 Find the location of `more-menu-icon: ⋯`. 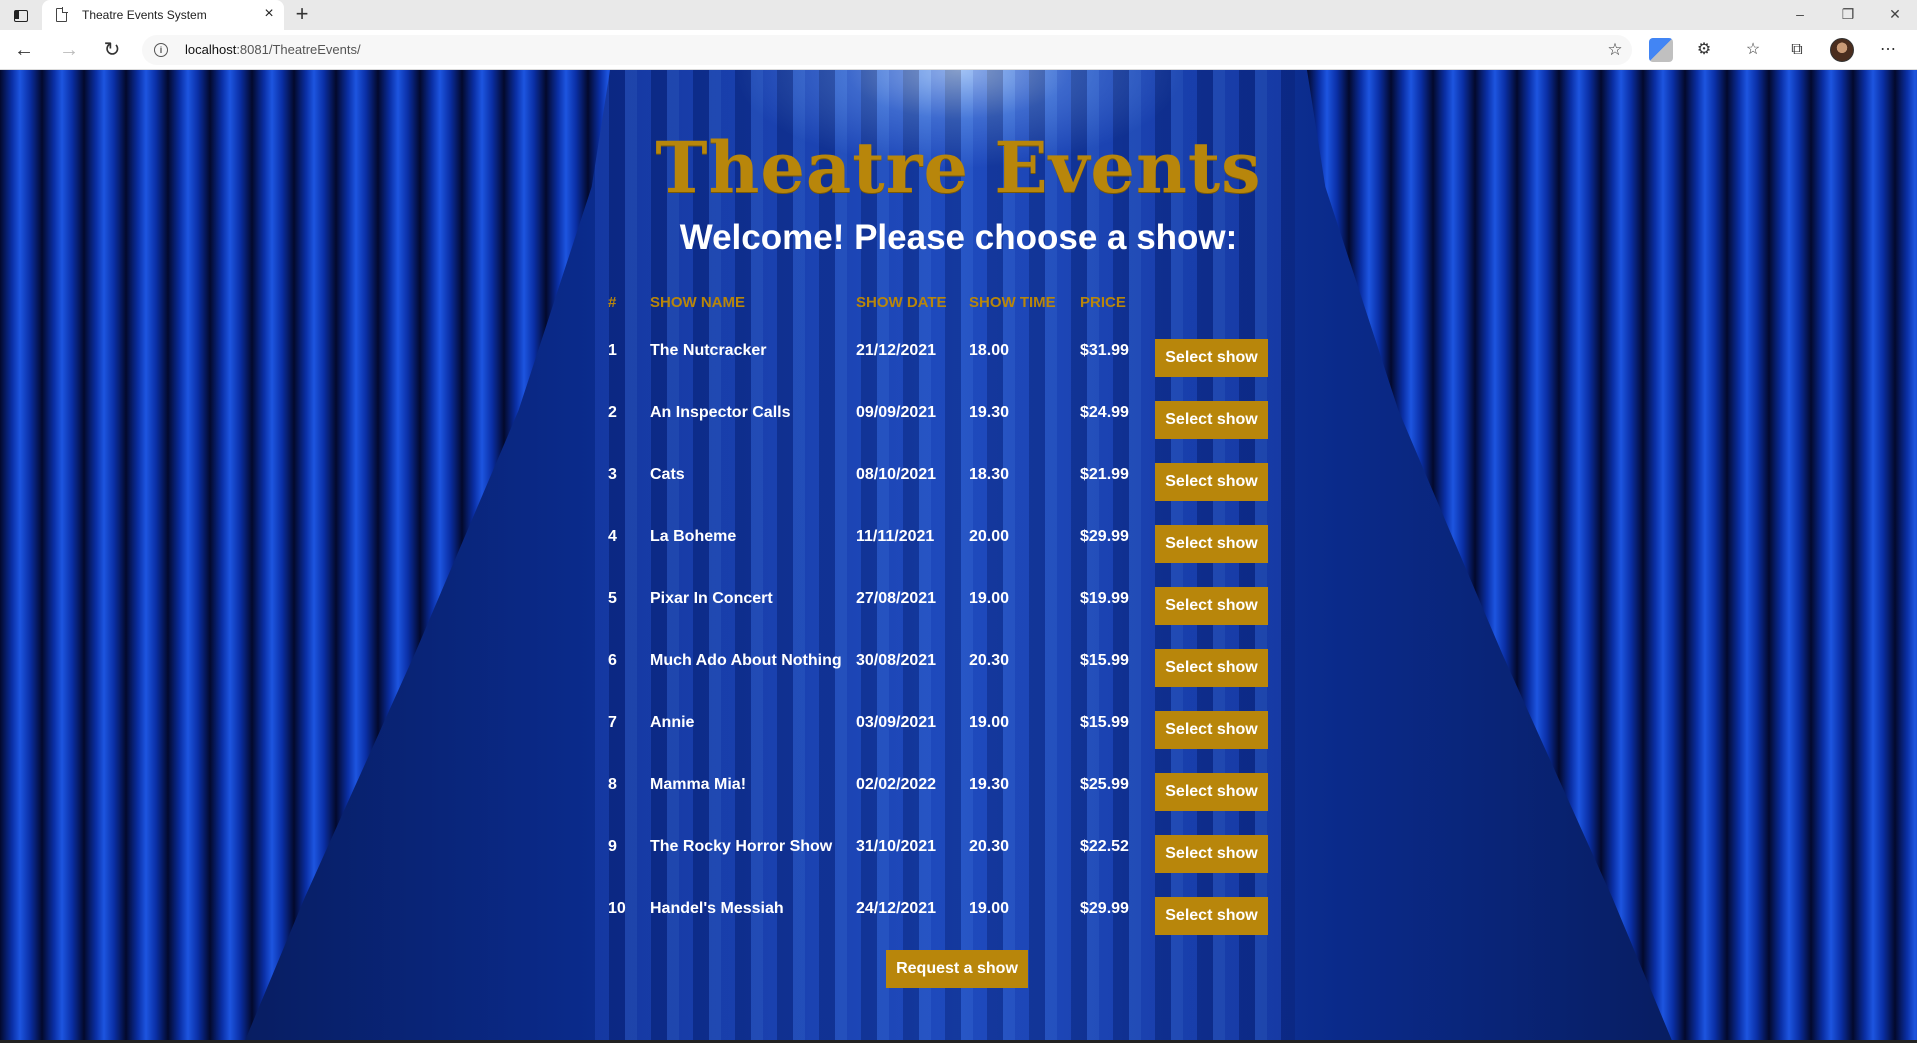

more-menu-icon: ⋯ is located at coordinates (1888, 50).